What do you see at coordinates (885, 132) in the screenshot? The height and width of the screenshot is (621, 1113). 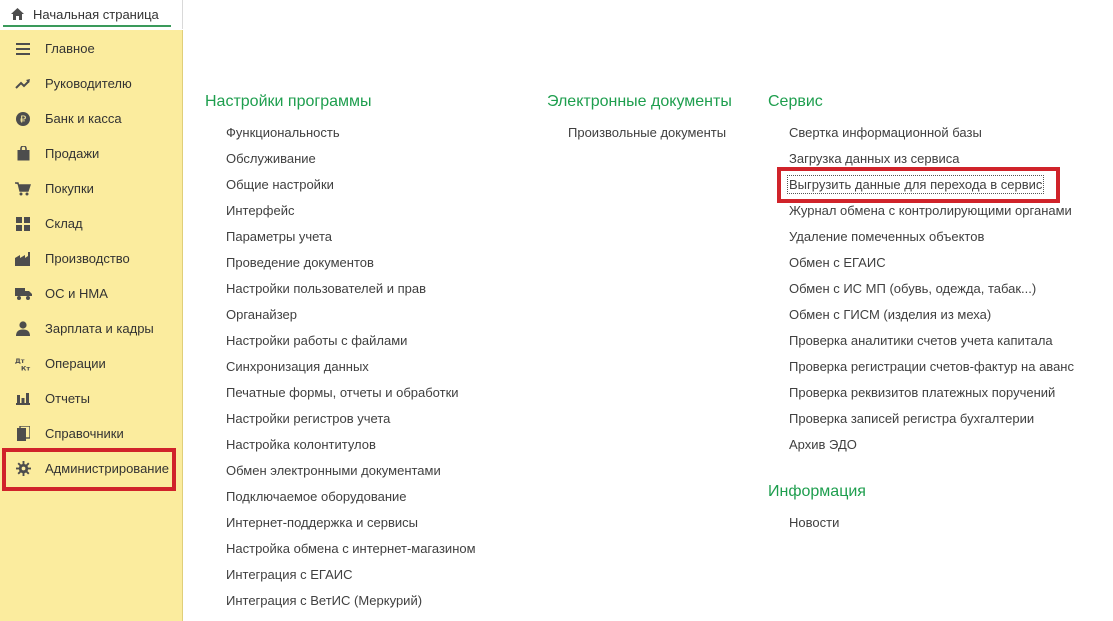 I see `link-service-0: Свертка информационной базы` at bounding box center [885, 132].